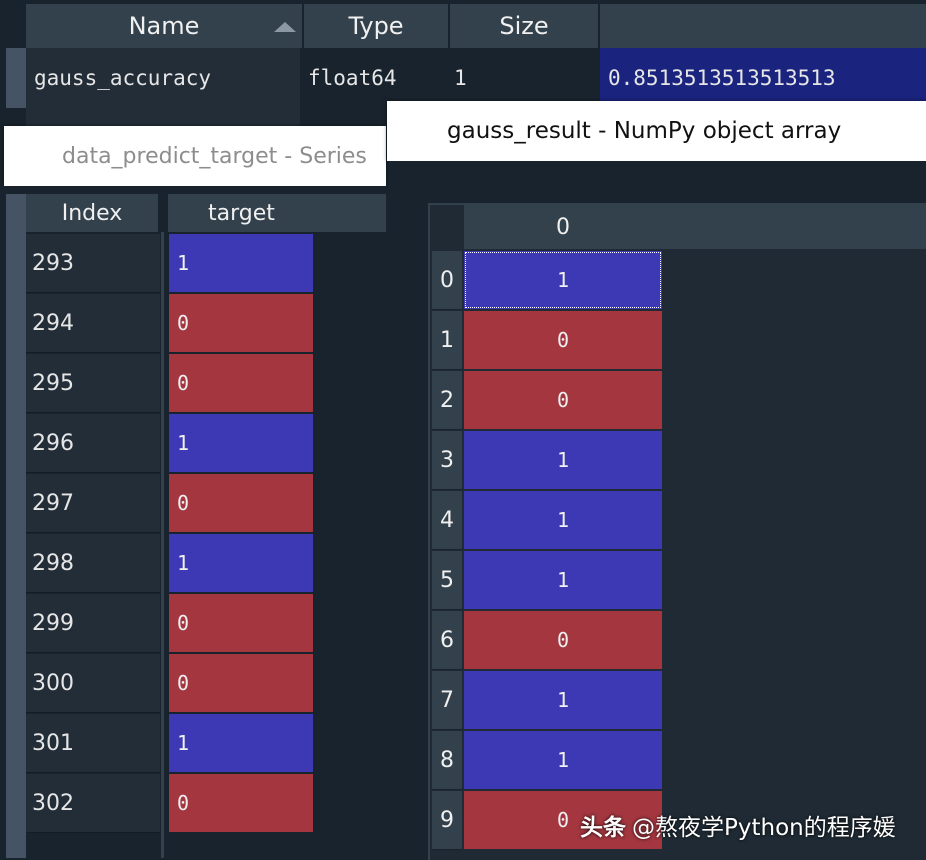  What do you see at coordinates (93, 443) in the screenshot?
I see `series-index-cell: 296` at bounding box center [93, 443].